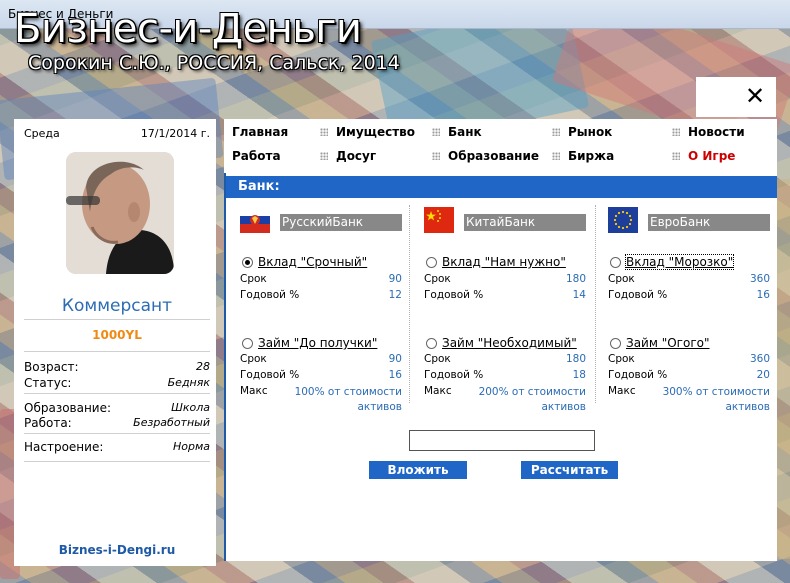  What do you see at coordinates (591, 156) in the screenshot?
I see `nav-exchange: Биржа` at bounding box center [591, 156].